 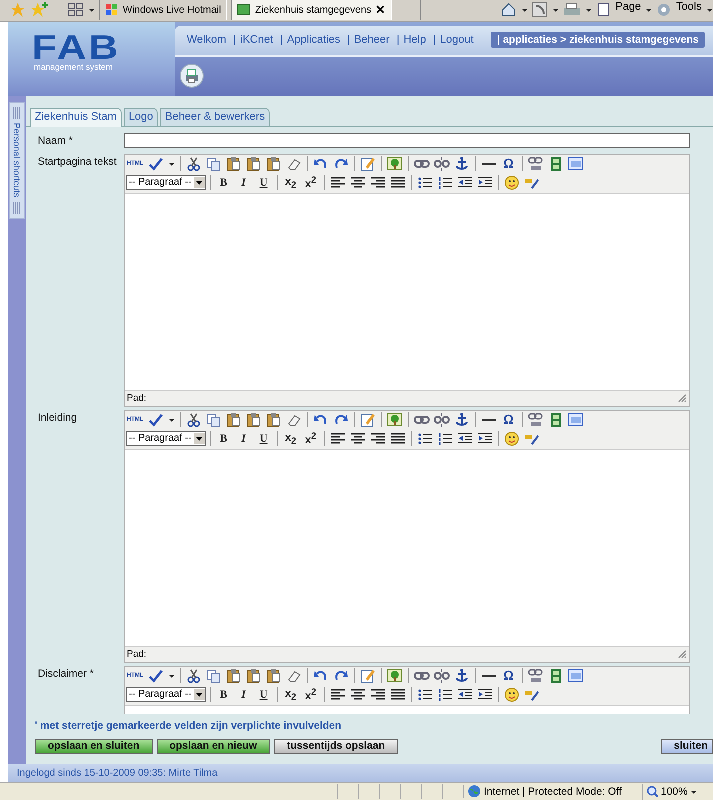 What do you see at coordinates (39, 10) in the screenshot?
I see `star-plus-icon` at bounding box center [39, 10].